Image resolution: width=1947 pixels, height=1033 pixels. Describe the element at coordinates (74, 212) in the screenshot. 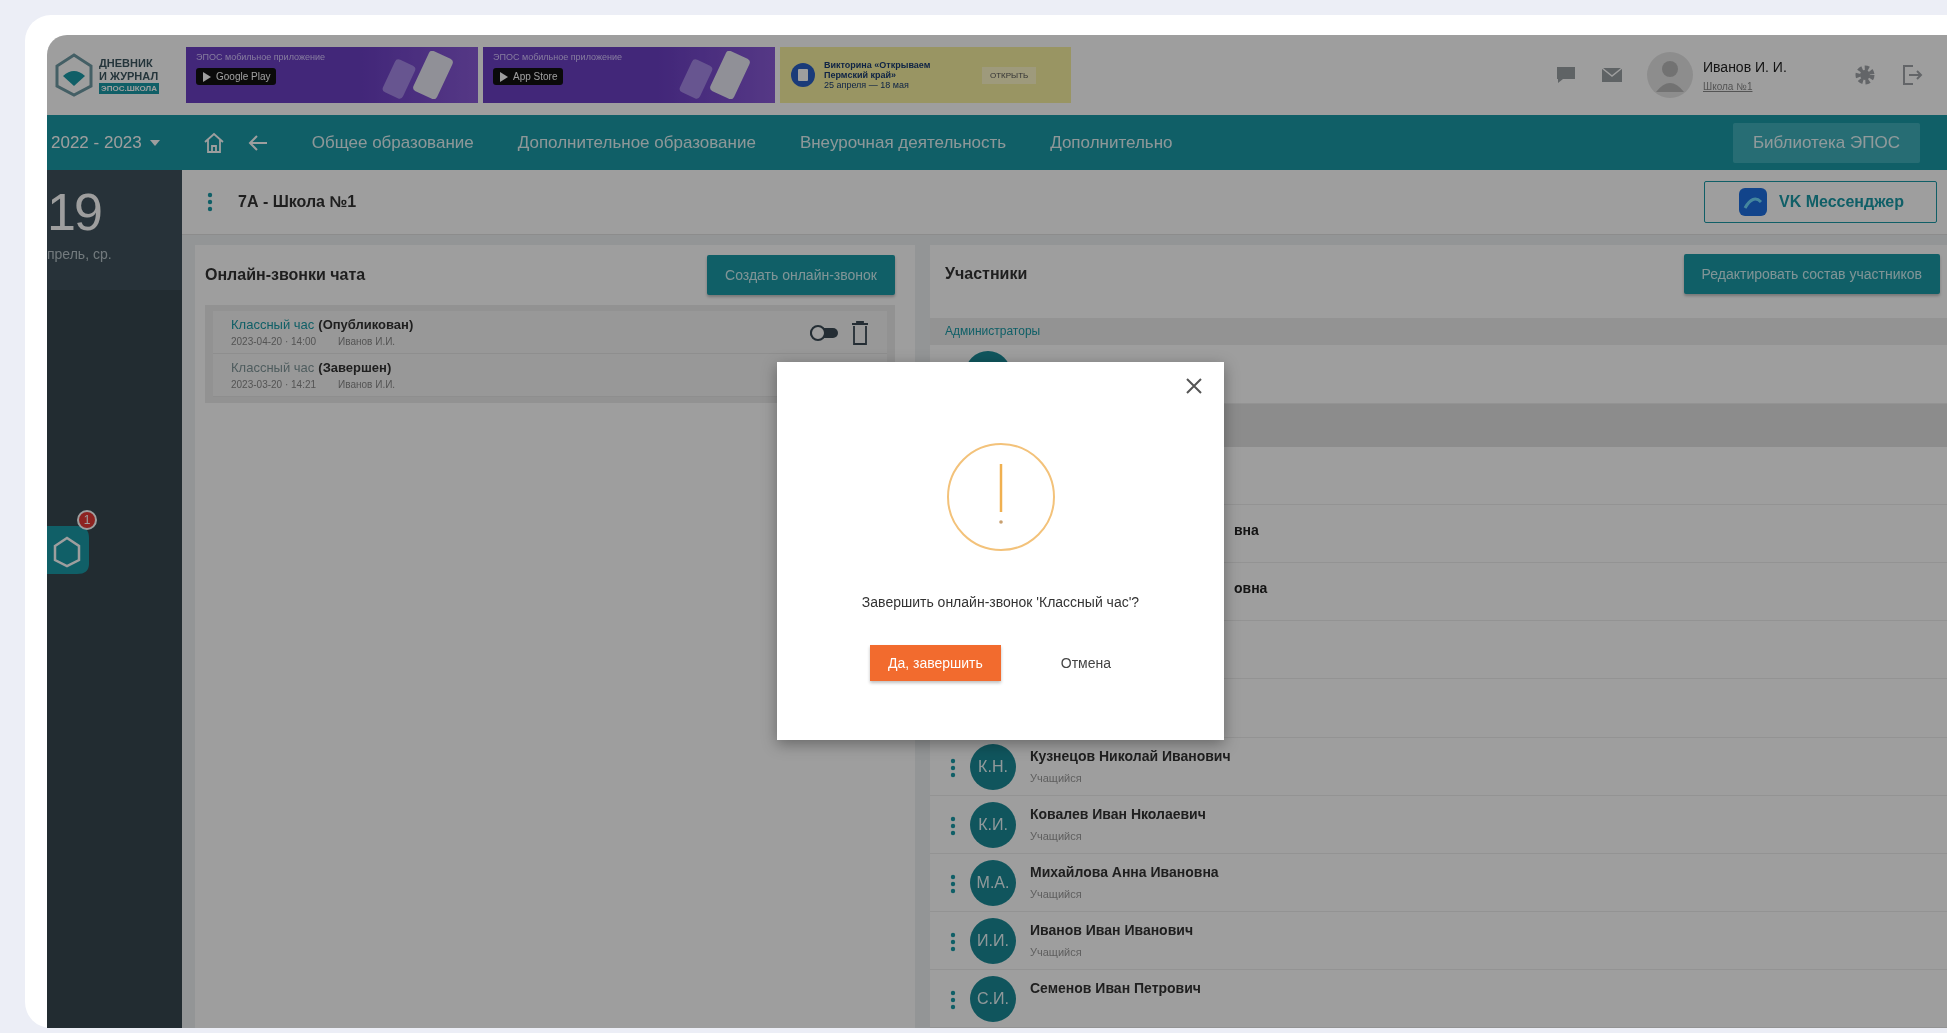

I see `day-number: 19` at that location.